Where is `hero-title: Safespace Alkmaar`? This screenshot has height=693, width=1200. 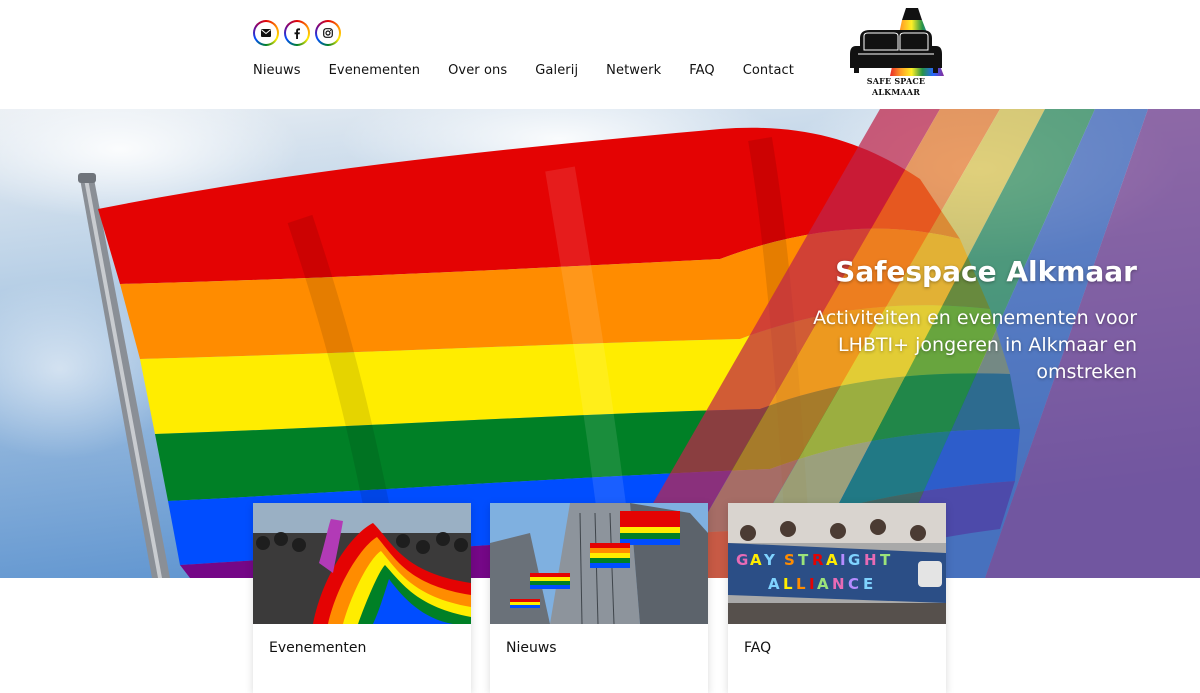 hero-title: Safespace Alkmaar is located at coordinates (986, 271).